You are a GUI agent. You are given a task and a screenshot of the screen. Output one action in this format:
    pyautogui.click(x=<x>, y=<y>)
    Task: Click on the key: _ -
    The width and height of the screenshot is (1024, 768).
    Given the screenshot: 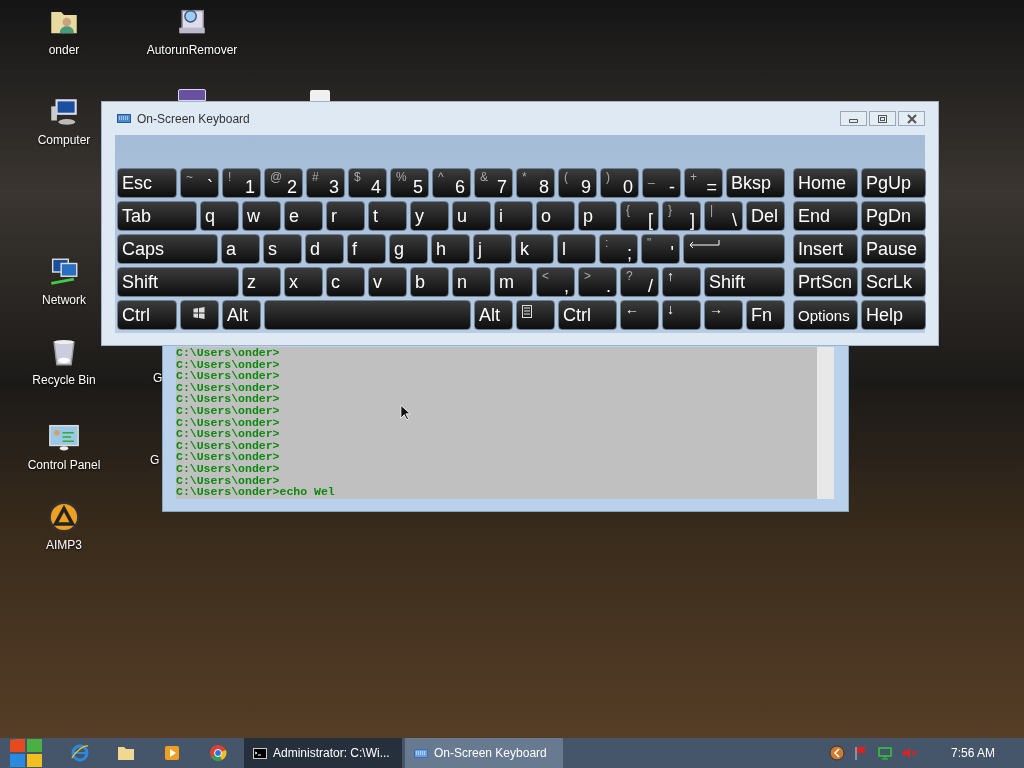 What is the action you would take?
    pyautogui.click(x=661, y=183)
    